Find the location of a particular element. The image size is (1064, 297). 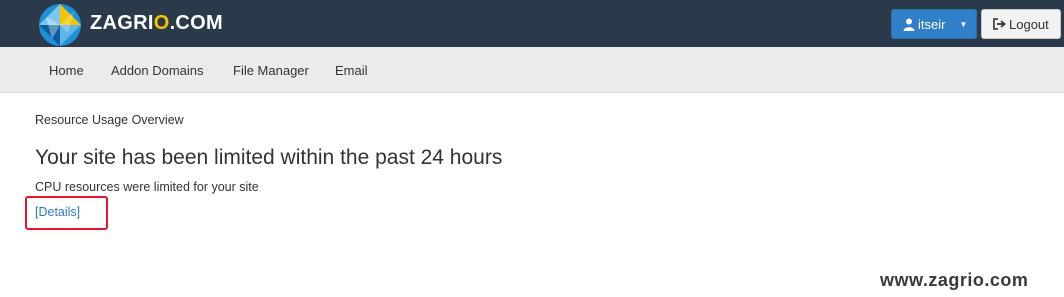

user-menu-button: itseir ▼ is located at coordinates (934, 24).